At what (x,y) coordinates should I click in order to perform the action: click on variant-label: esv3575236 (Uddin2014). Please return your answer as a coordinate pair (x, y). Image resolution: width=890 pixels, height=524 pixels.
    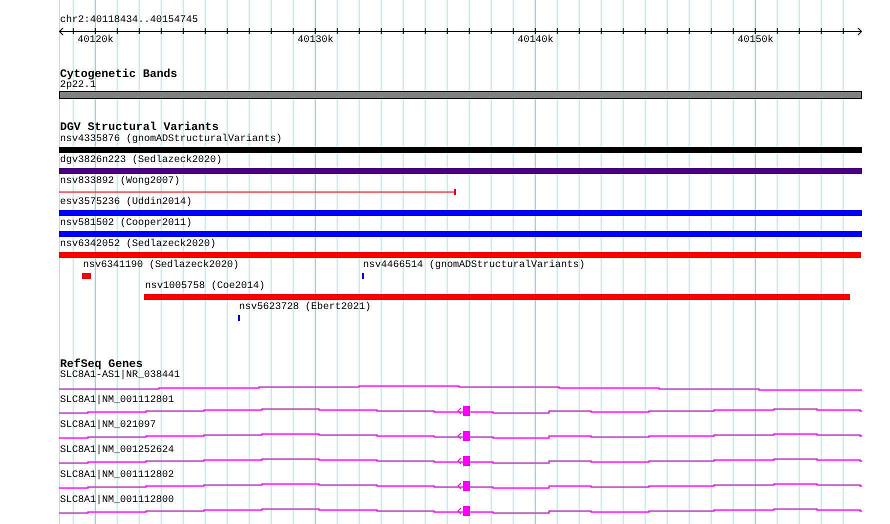
    Looking at the image, I should click on (126, 203).